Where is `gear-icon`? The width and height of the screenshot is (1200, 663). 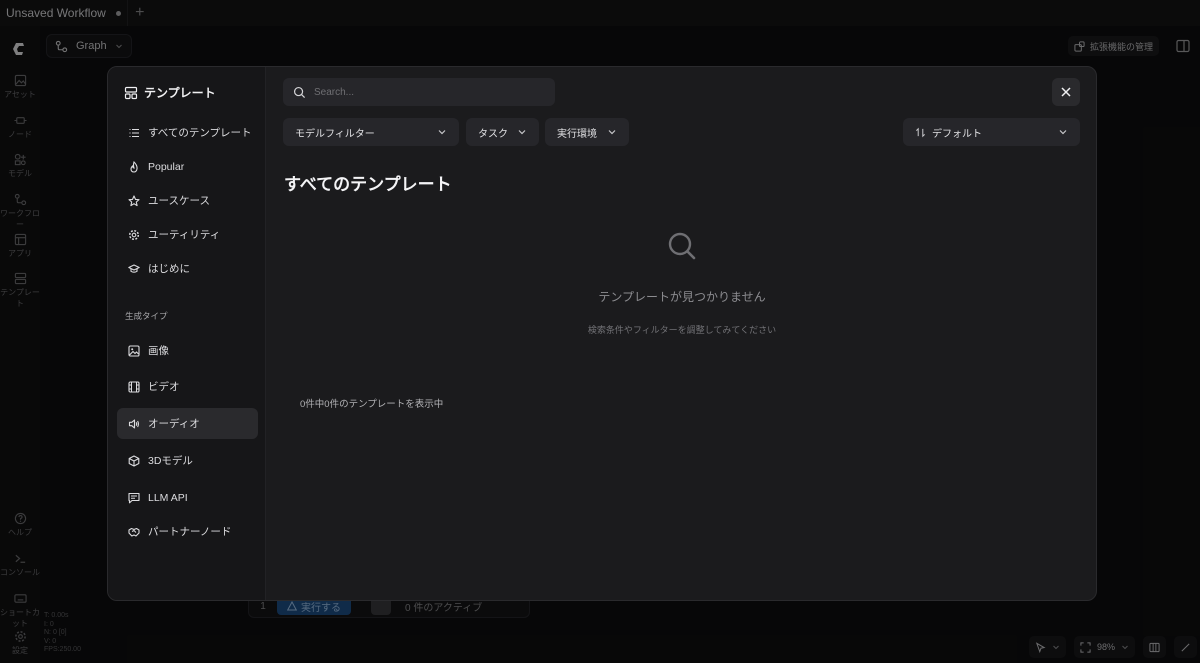 gear-icon is located at coordinates (134, 234).